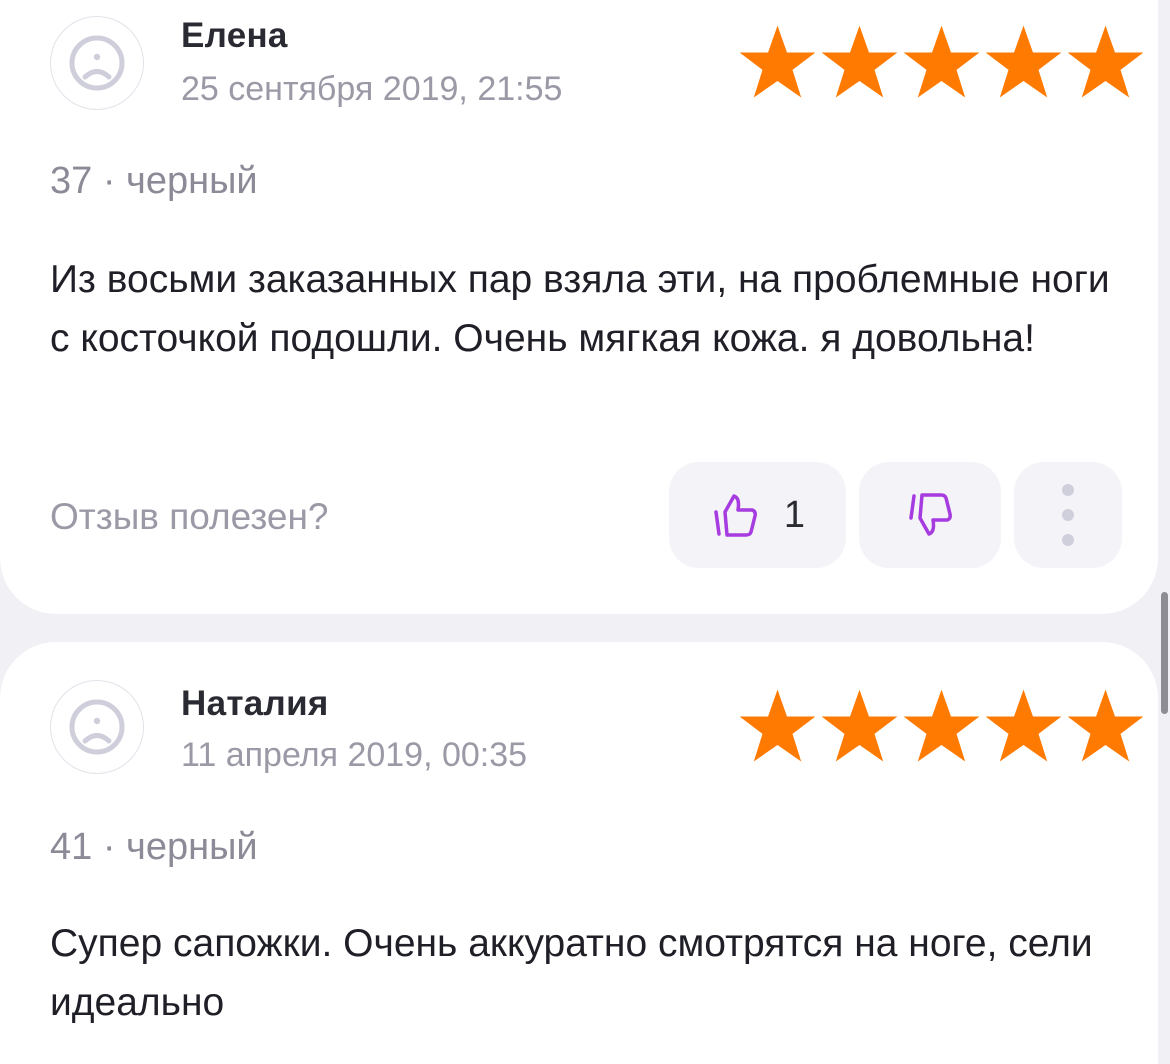 The height and width of the screenshot is (1064, 1170). I want to click on review-author: Елена, so click(234, 35).